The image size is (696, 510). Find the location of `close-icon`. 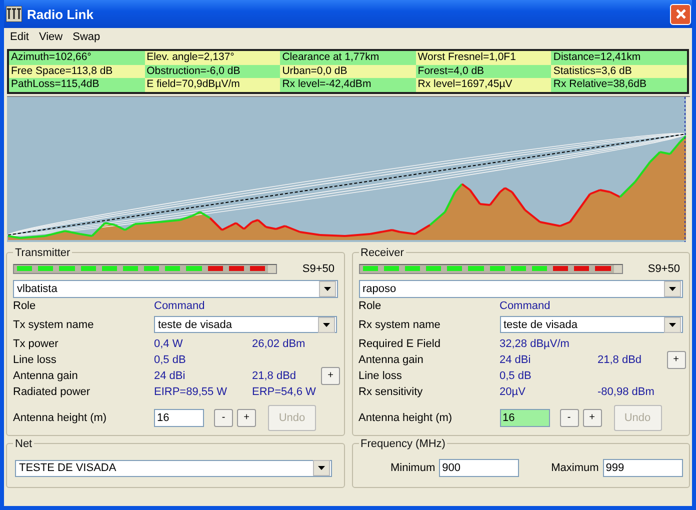

close-icon is located at coordinates (680, 14).